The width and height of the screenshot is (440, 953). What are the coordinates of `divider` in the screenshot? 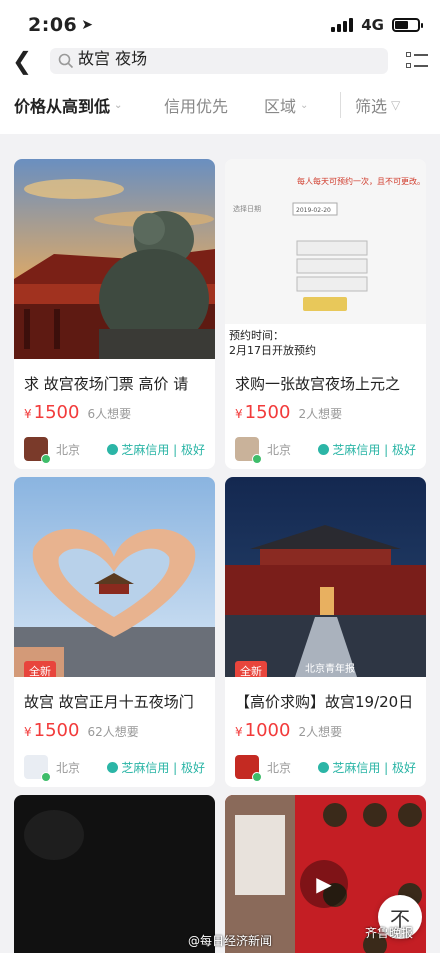 It's located at (340, 105).